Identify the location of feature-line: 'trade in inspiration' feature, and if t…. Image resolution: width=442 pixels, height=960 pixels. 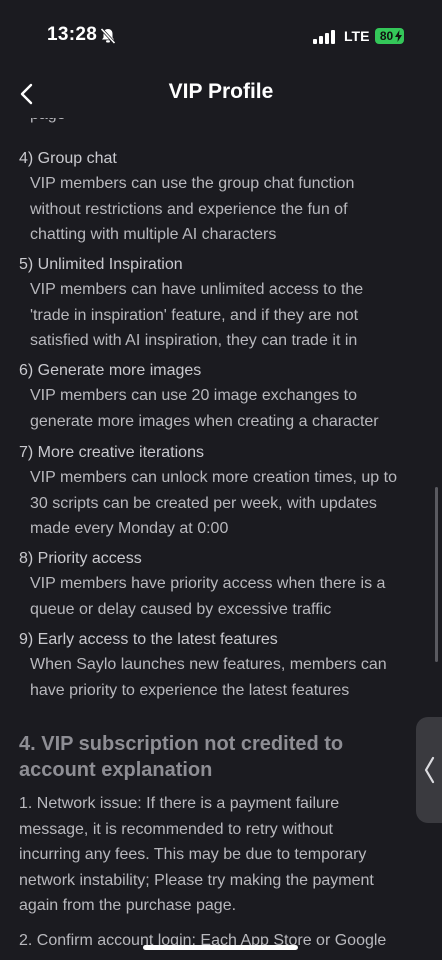
(194, 315).